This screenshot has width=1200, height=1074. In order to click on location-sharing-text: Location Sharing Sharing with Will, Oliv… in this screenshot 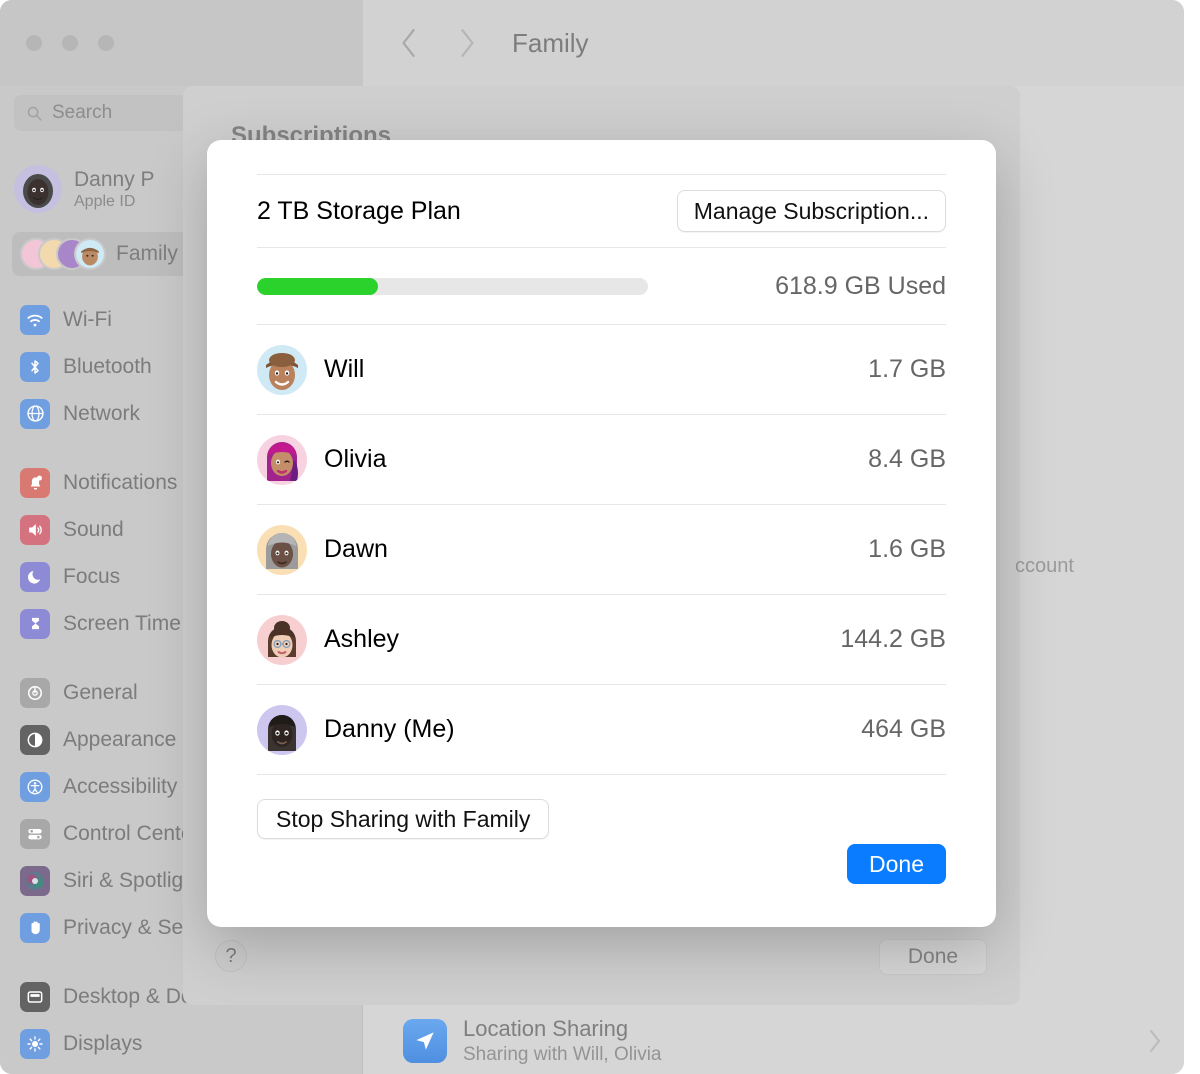, I will do `click(562, 1041)`.